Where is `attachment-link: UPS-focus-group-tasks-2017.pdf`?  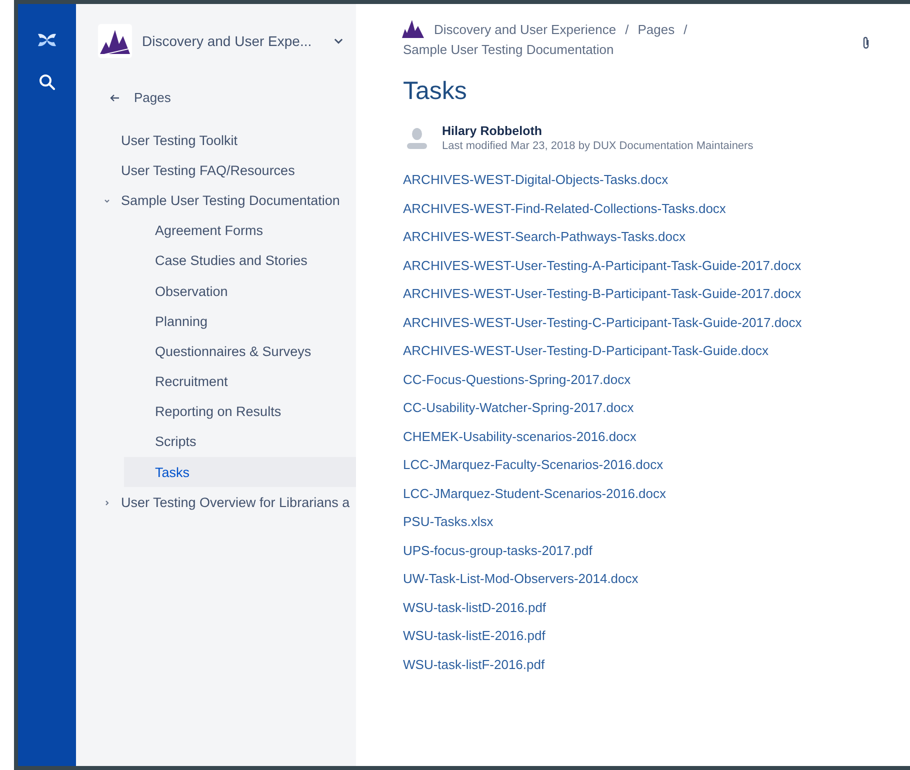
attachment-link: UPS-focus-group-tasks-2017.pdf is located at coordinates (656, 550).